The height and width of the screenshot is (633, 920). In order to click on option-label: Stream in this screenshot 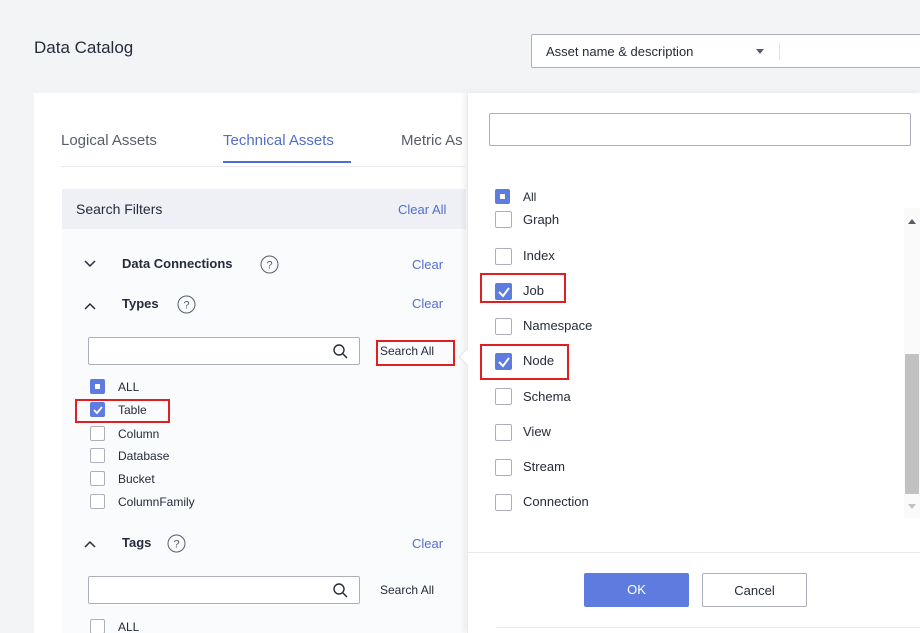, I will do `click(544, 466)`.